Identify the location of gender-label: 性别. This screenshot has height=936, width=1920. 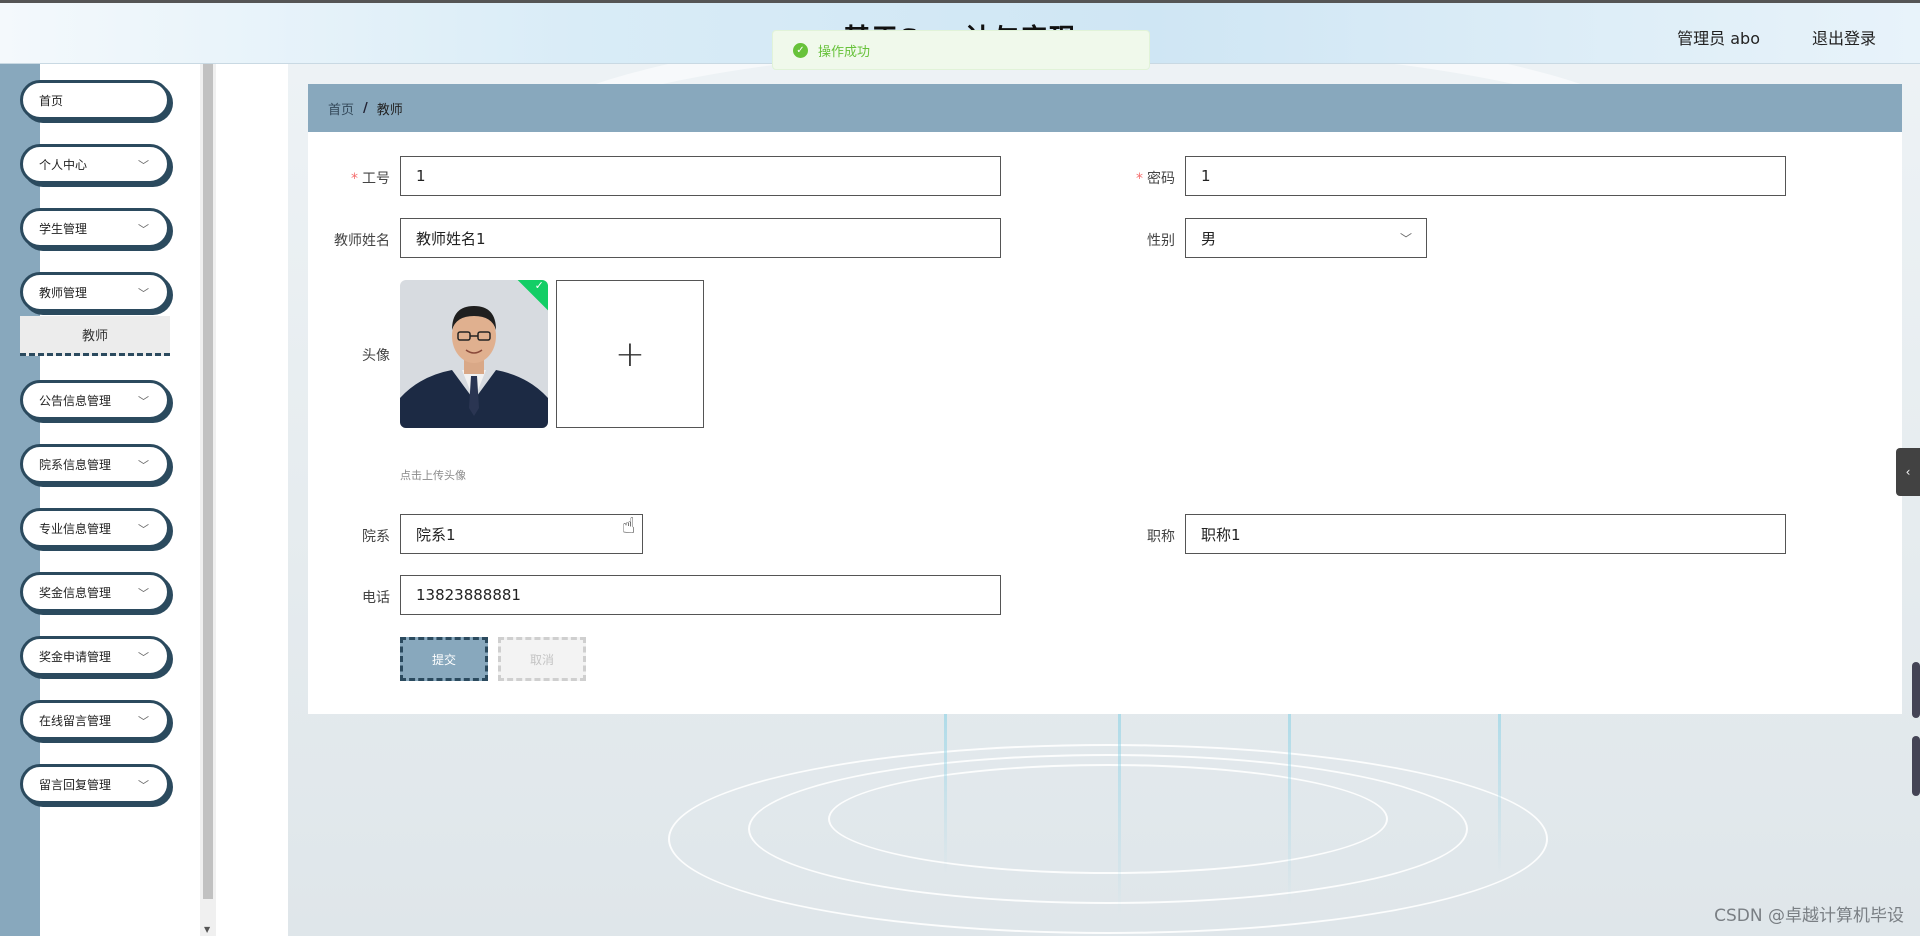
(1161, 241).